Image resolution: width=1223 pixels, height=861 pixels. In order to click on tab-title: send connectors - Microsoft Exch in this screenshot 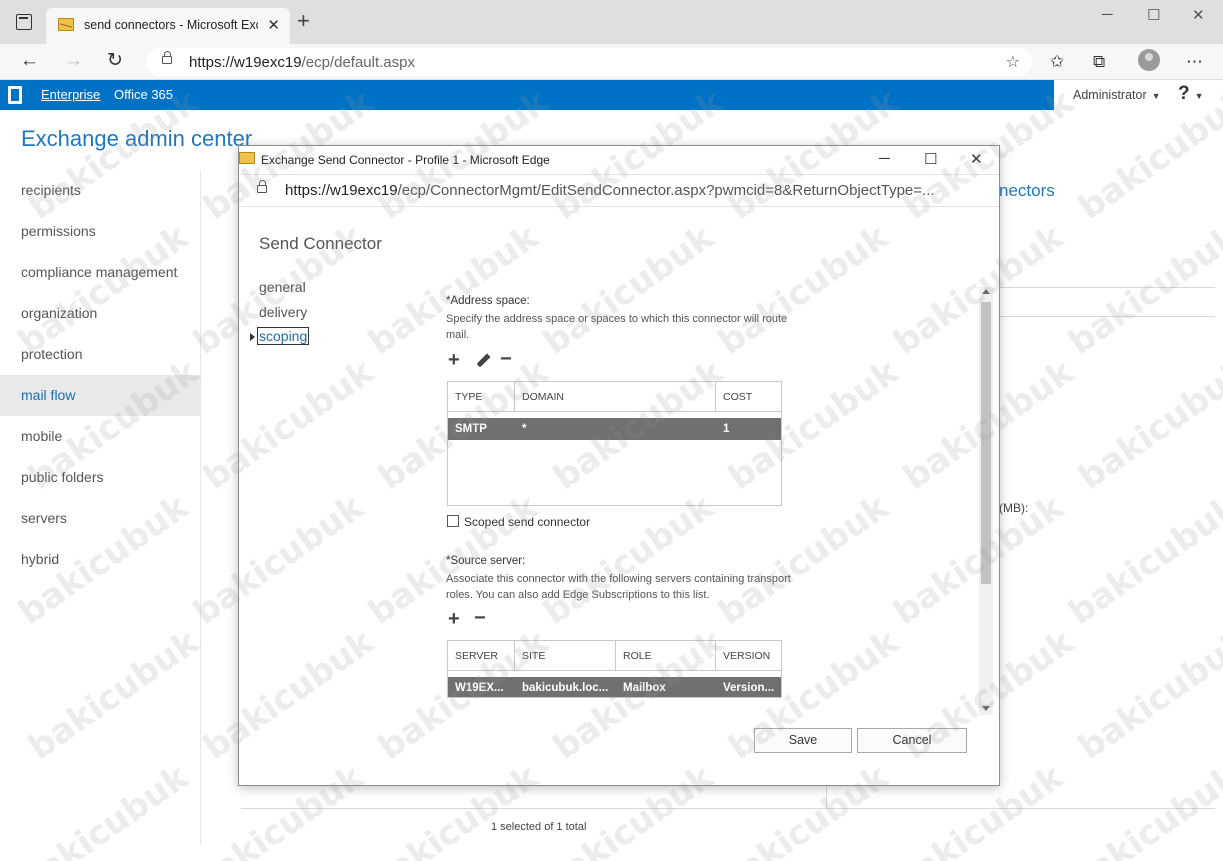, I will do `click(171, 25)`.